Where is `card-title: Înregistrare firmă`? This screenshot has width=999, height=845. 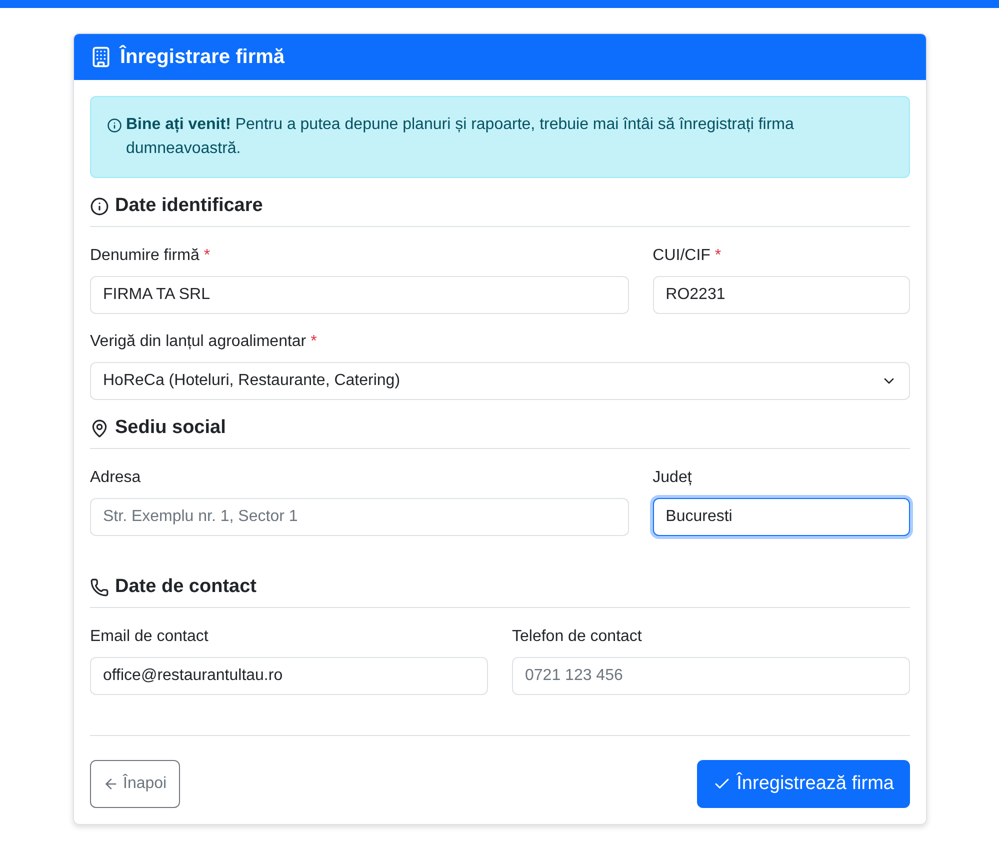 card-title: Înregistrare firmă is located at coordinates (202, 57).